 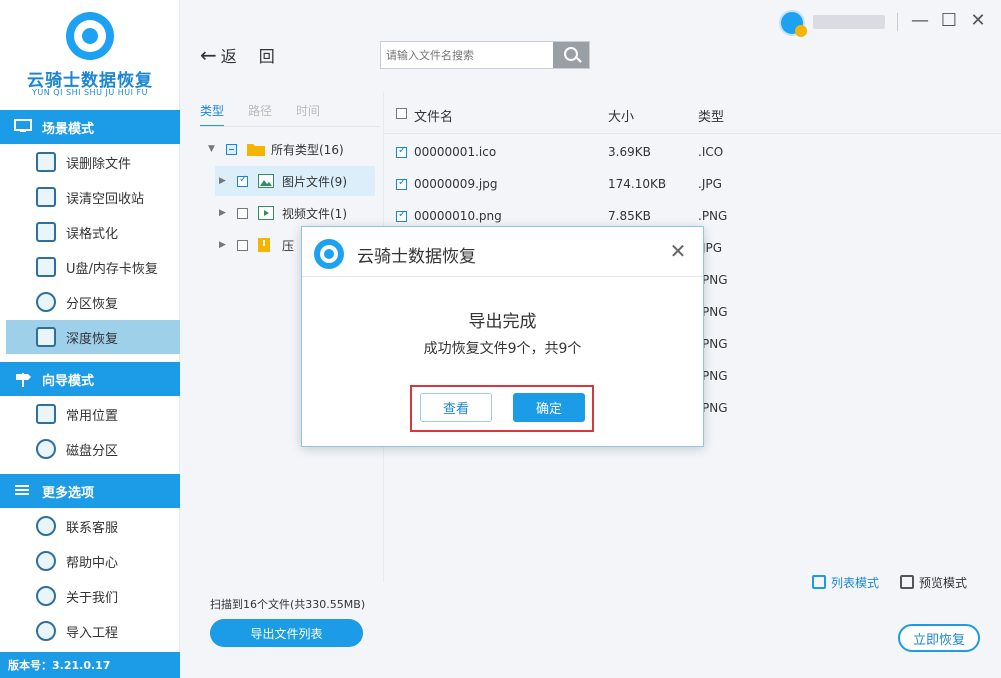 What do you see at coordinates (266, 56) in the screenshot?
I see `back-label-2: 回` at bounding box center [266, 56].